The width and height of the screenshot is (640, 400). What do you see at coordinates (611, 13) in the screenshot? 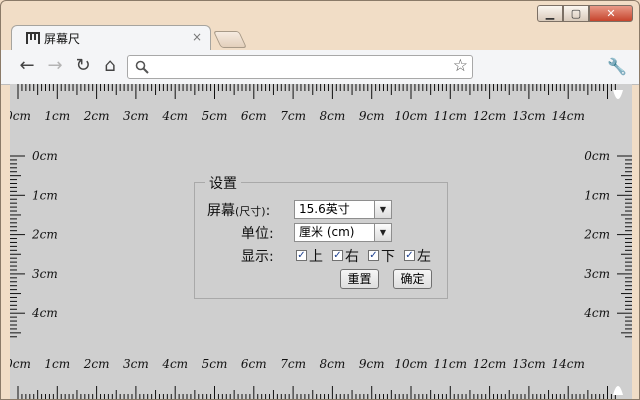
I see `close-window-button: ✕` at bounding box center [611, 13].